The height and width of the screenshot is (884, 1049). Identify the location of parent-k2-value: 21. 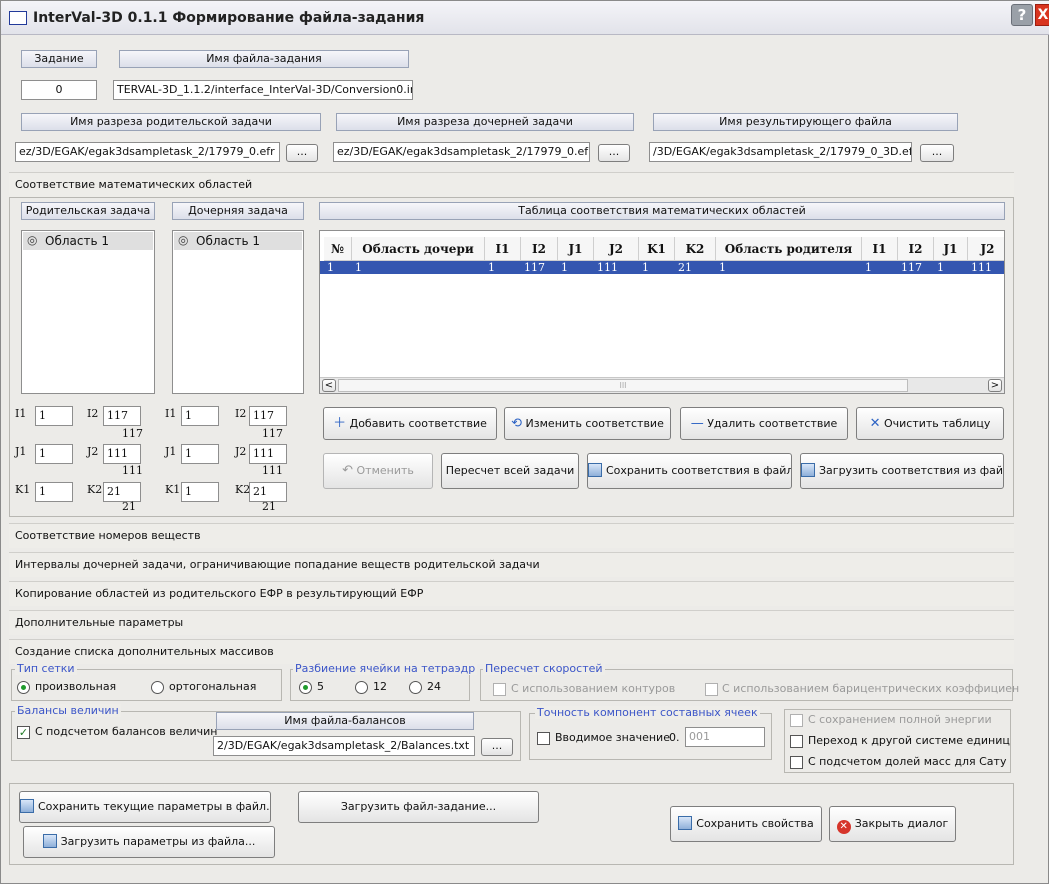
(129, 506).